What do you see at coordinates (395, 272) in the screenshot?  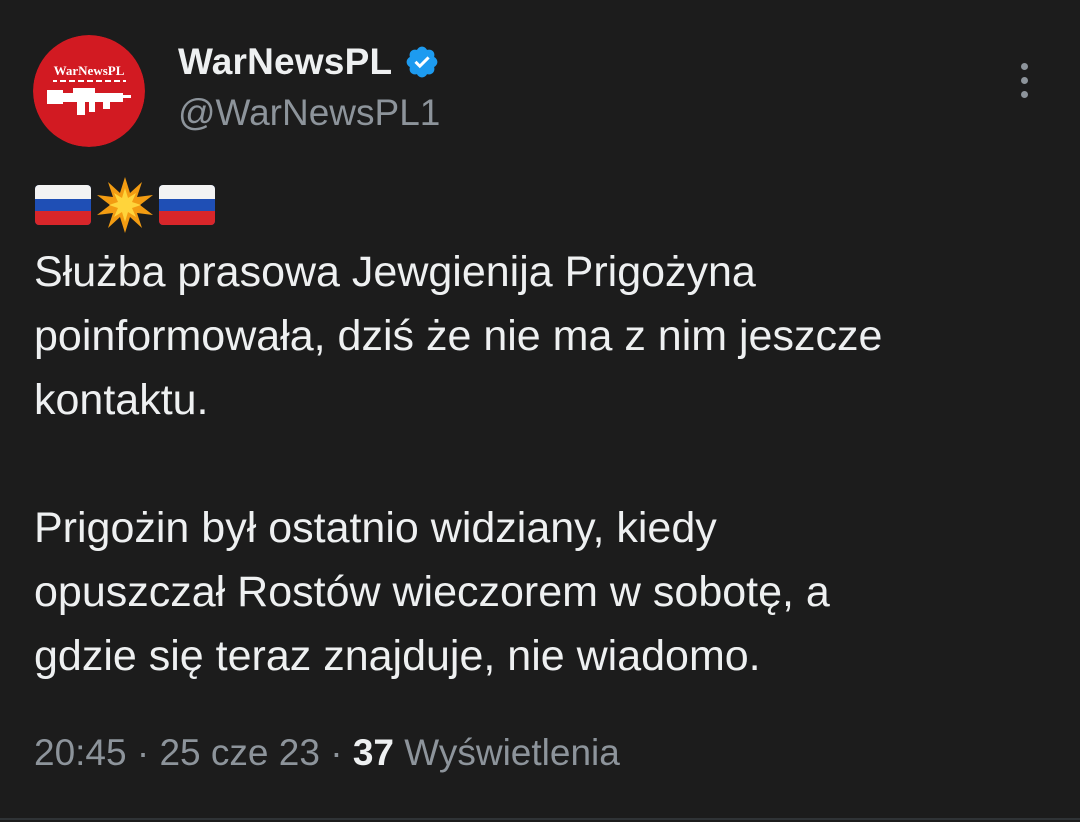 I see `tweet-line: Służba prasowa Jewgienija Prigożyna` at bounding box center [395, 272].